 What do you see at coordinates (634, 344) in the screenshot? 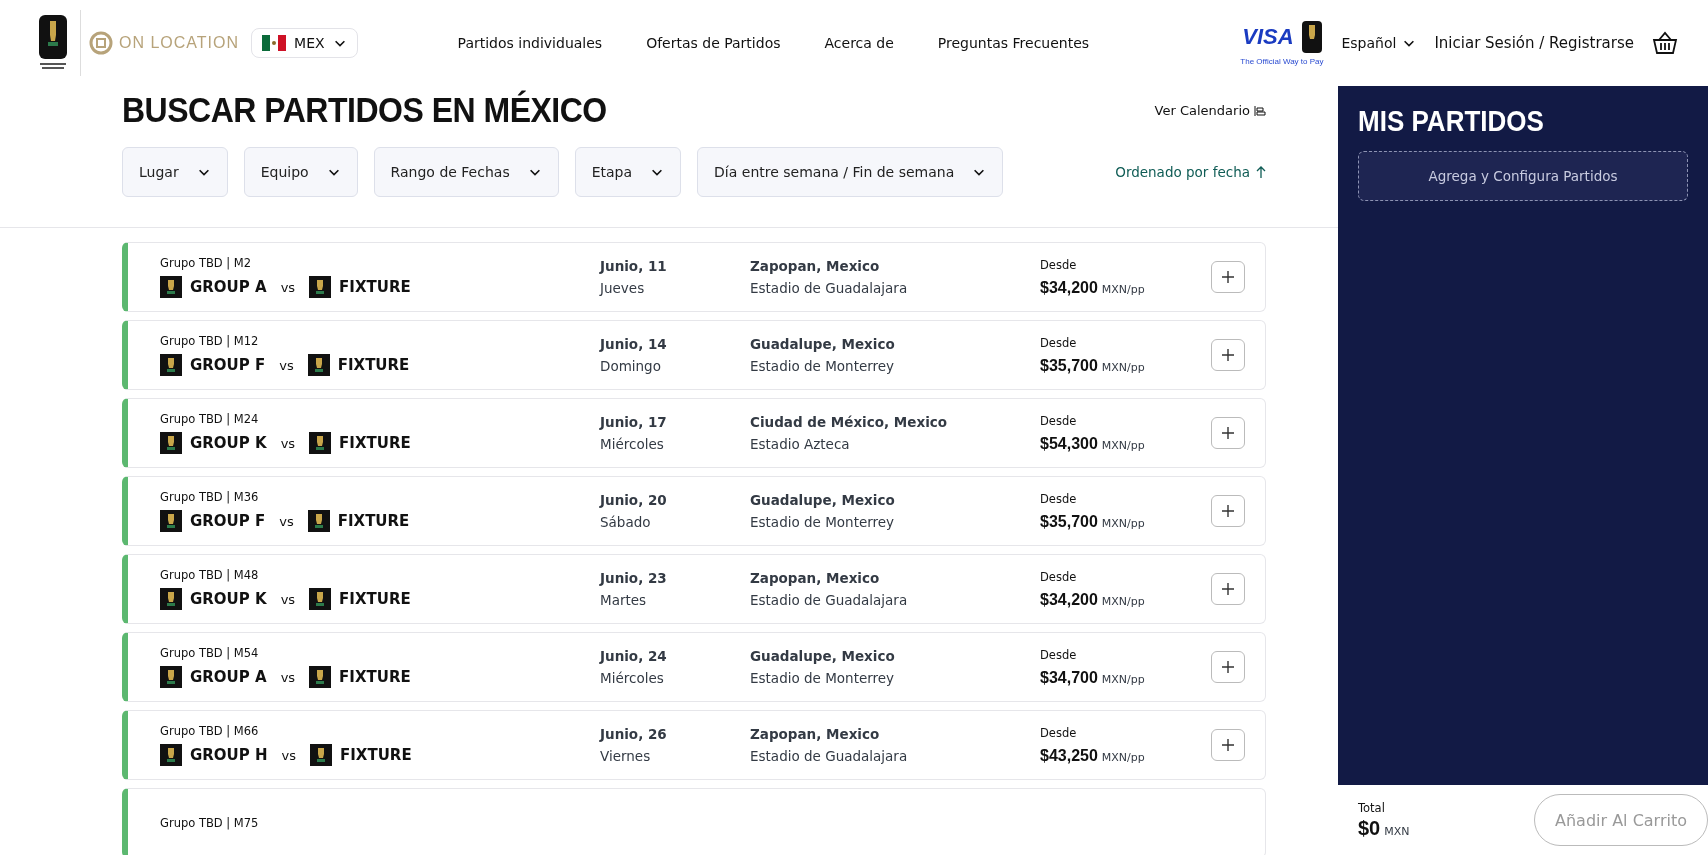
I see `match-date: Junio, 14` at bounding box center [634, 344].